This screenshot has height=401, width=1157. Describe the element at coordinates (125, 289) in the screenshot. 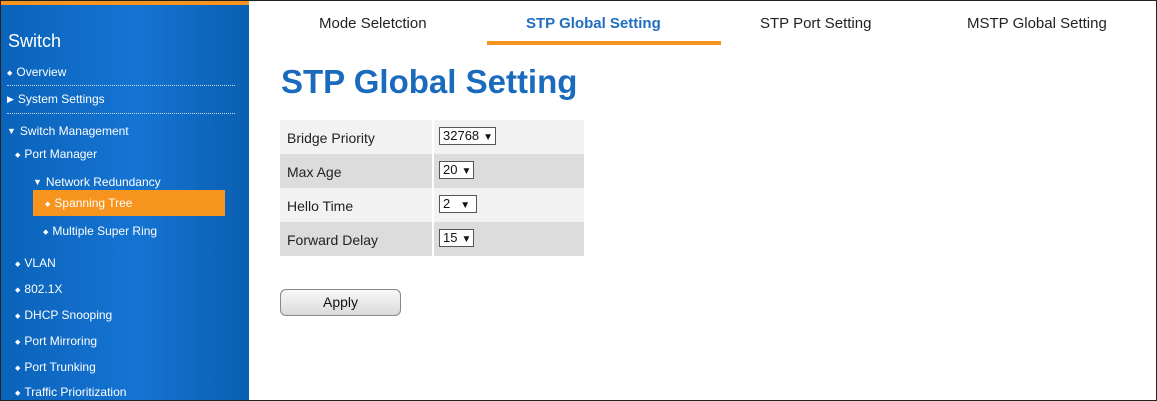

I see `sidebar-item-802-1x: ◆ 802.1X` at that location.